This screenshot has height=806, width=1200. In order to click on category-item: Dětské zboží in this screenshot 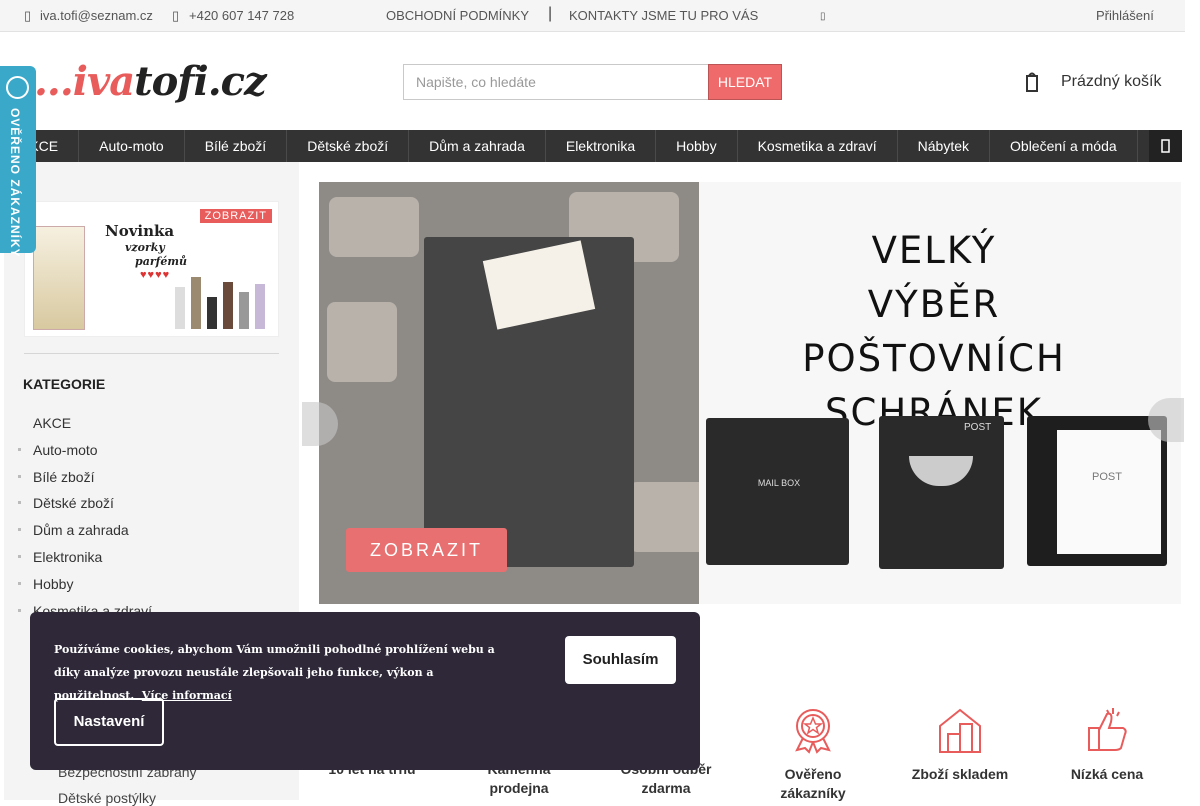, I will do `click(85, 507)`.